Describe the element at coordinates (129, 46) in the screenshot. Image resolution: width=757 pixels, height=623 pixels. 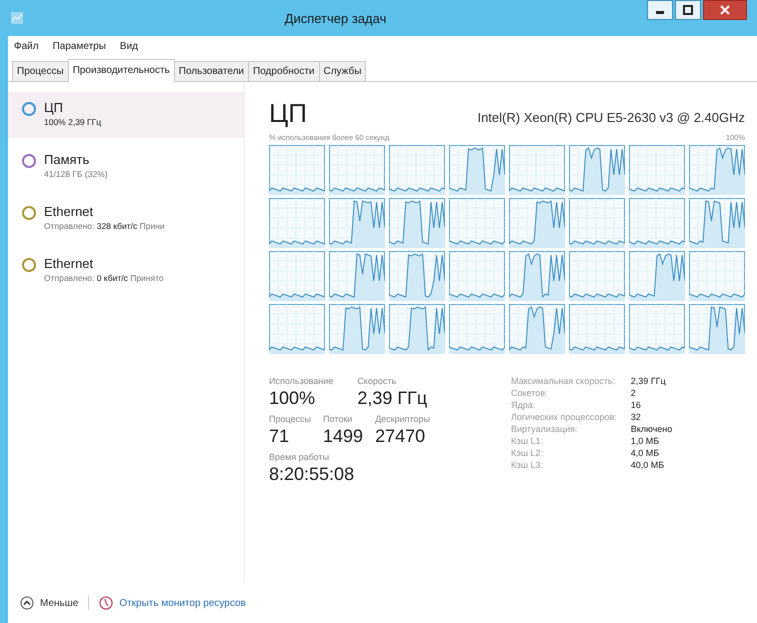
I see `menu-item: Вид` at that location.